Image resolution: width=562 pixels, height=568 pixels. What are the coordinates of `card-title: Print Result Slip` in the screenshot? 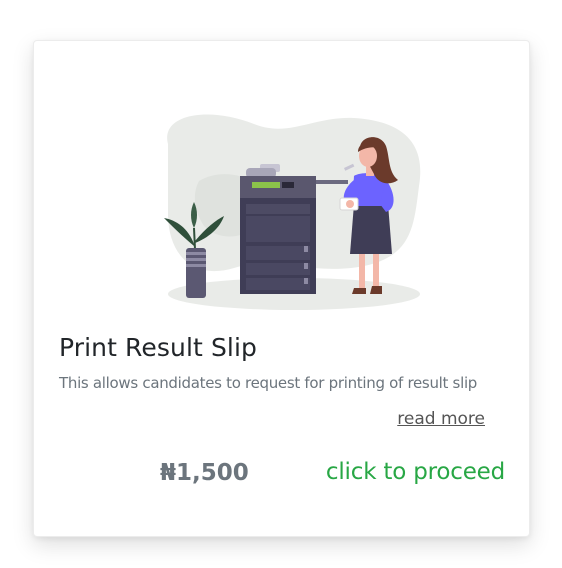 It's located at (158, 347).